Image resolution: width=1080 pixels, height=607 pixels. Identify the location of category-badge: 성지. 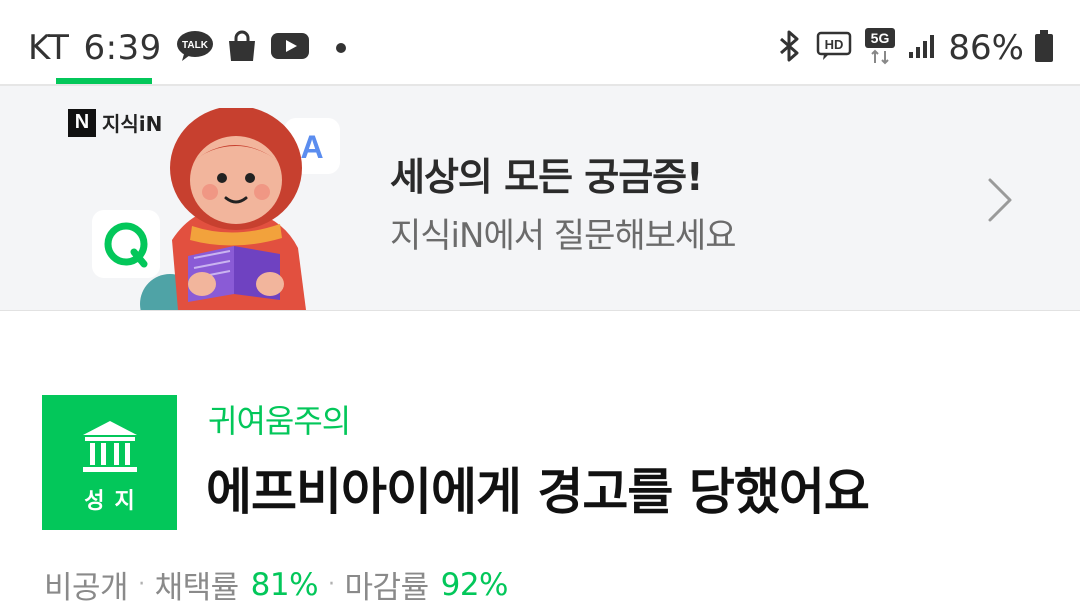
(109, 462).